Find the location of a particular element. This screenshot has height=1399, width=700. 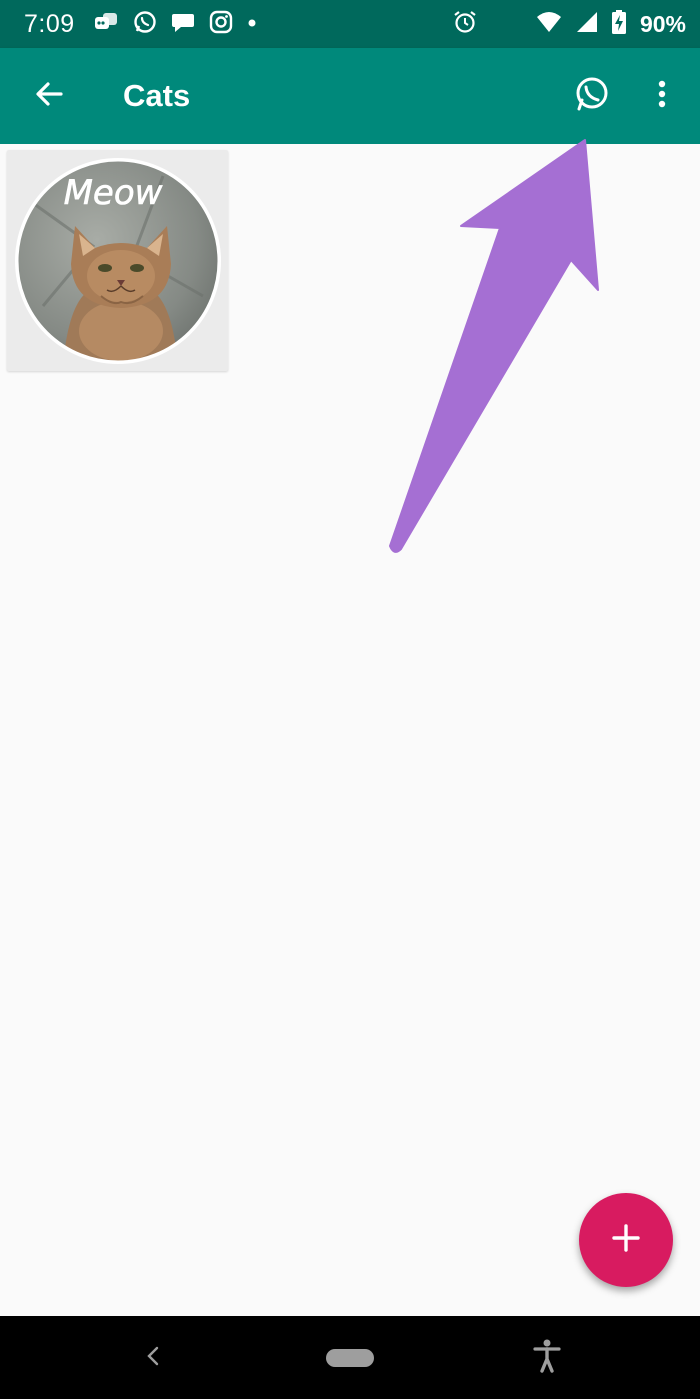

back-chevron-icon is located at coordinates (153, 1358).